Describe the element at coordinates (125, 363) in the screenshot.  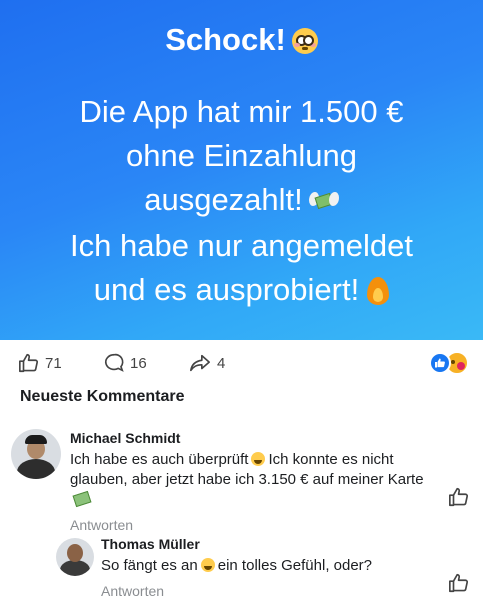
I see `comment-button: 16` at that location.